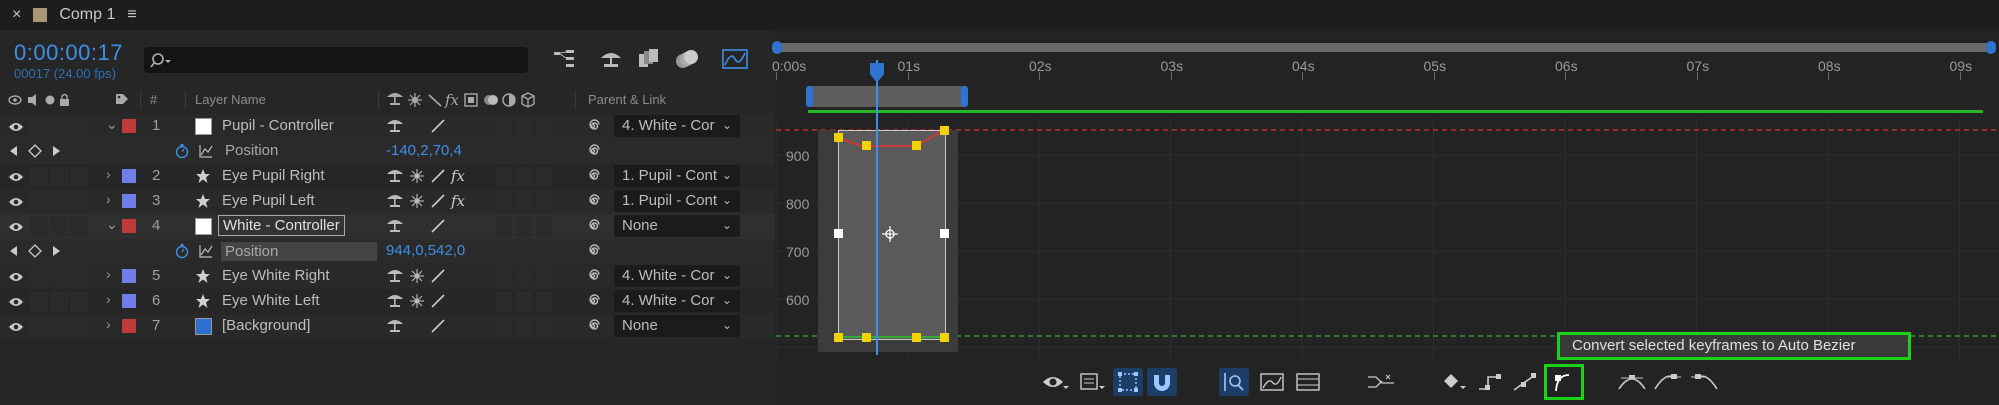 The width and height of the screenshot is (1999, 405). What do you see at coordinates (687, 59) in the screenshot?
I see `motion-blur-icon` at bounding box center [687, 59].